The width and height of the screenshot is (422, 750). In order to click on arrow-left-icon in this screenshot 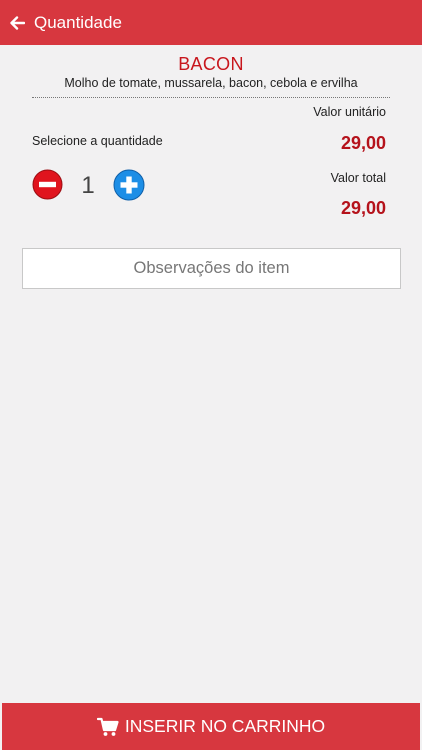, I will do `click(17, 23)`.